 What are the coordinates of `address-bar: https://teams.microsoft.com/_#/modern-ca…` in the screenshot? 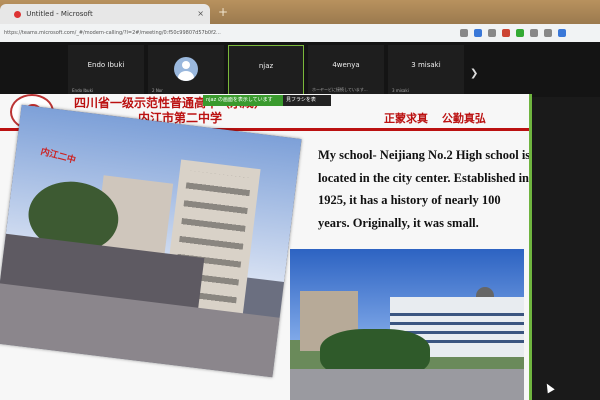 It's located at (300, 33).